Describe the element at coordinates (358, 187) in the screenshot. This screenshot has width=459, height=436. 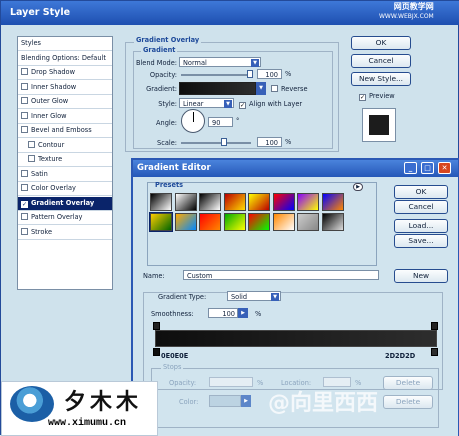
I see `presets-menu-icon: ▶` at that location.